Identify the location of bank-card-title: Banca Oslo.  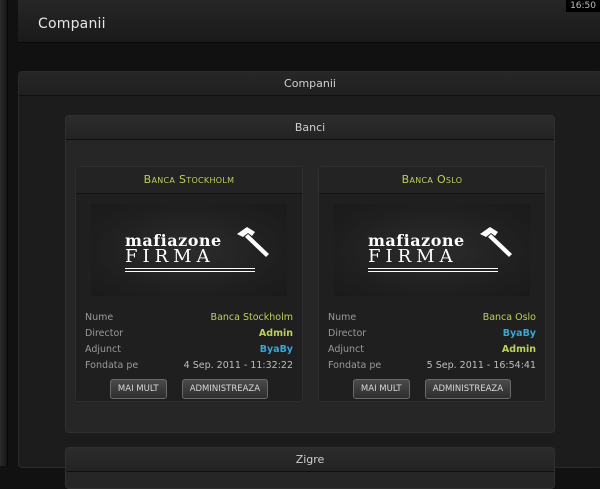
(432, 180).